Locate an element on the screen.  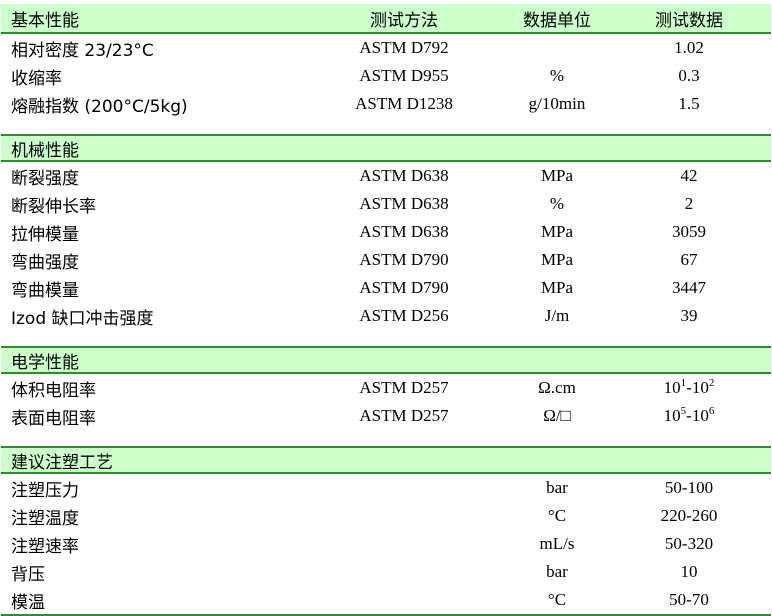
property-name: 注塑温度 is located at coordinates (45, 518).